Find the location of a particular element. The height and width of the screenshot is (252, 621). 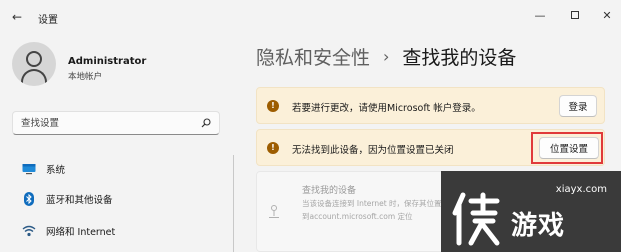

location-settings-button: 位置设置 is located at coordinates (569, 148).